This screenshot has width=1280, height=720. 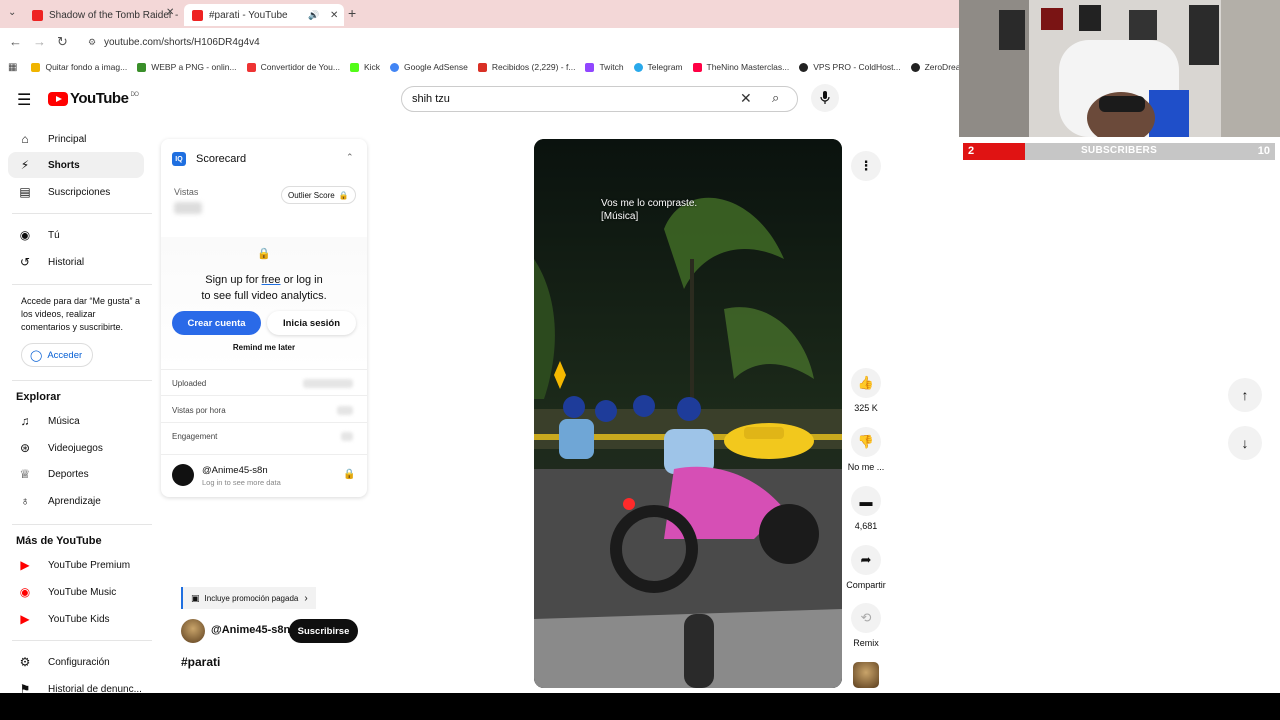 I want to click on voice-search-button, so click(x=825, y=98).